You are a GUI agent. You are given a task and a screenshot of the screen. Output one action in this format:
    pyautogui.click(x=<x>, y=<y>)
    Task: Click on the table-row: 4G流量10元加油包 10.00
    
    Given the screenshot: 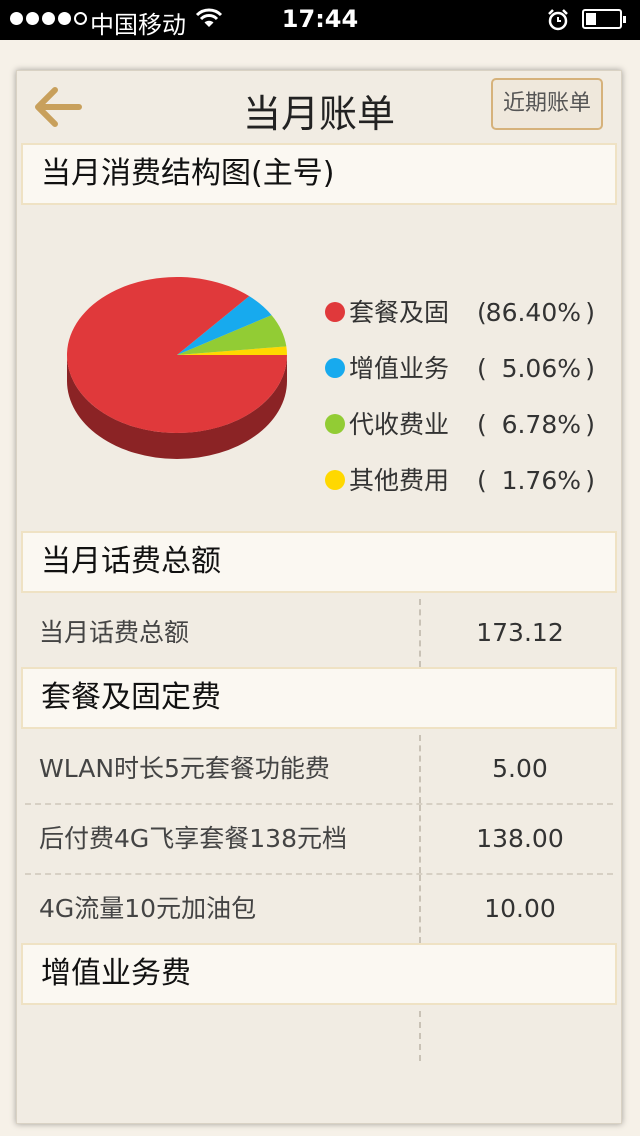 What is the action you would take?
    pyautogui.click(x=319, y=909)
    